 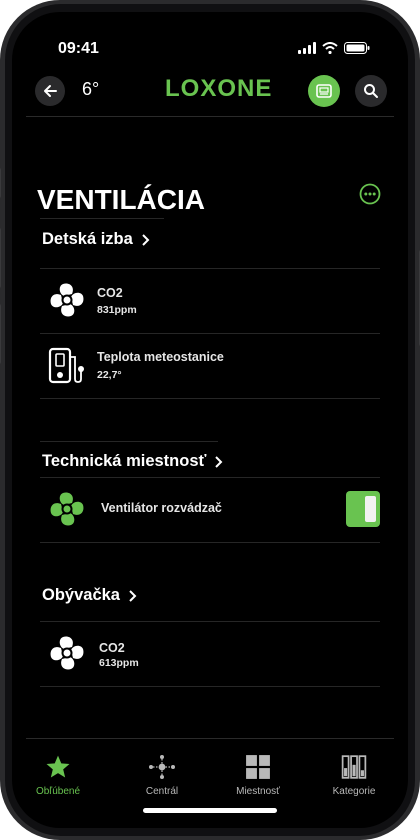 I want to click on intercom-button, so click(x=324, y=91).